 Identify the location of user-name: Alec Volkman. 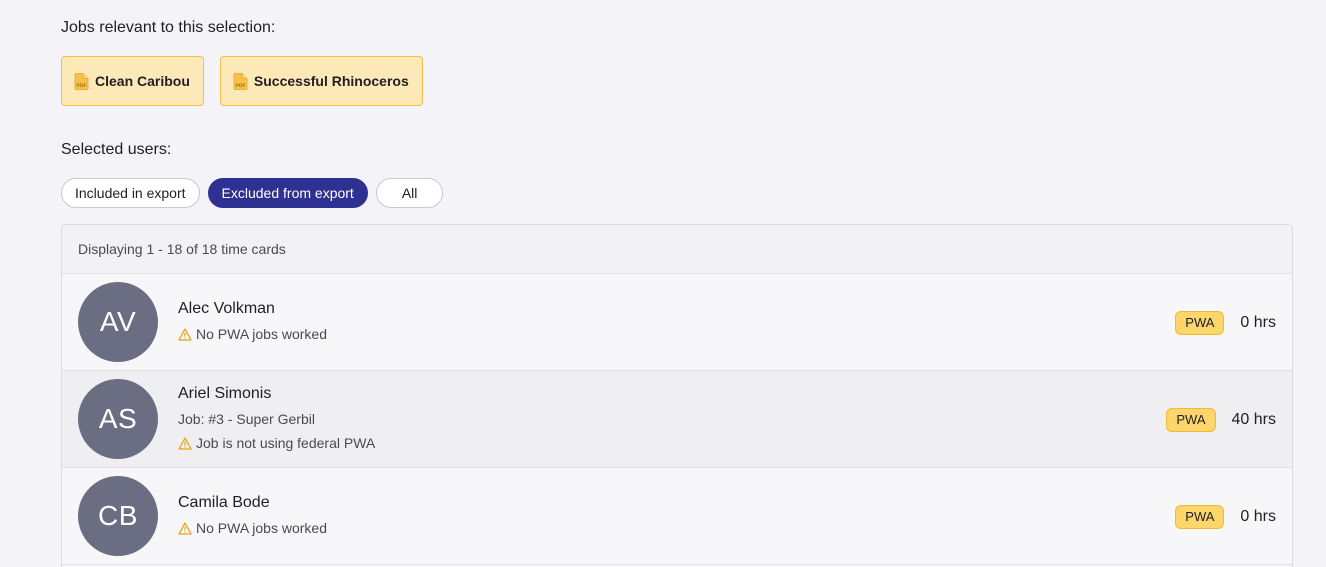
(226, 308).